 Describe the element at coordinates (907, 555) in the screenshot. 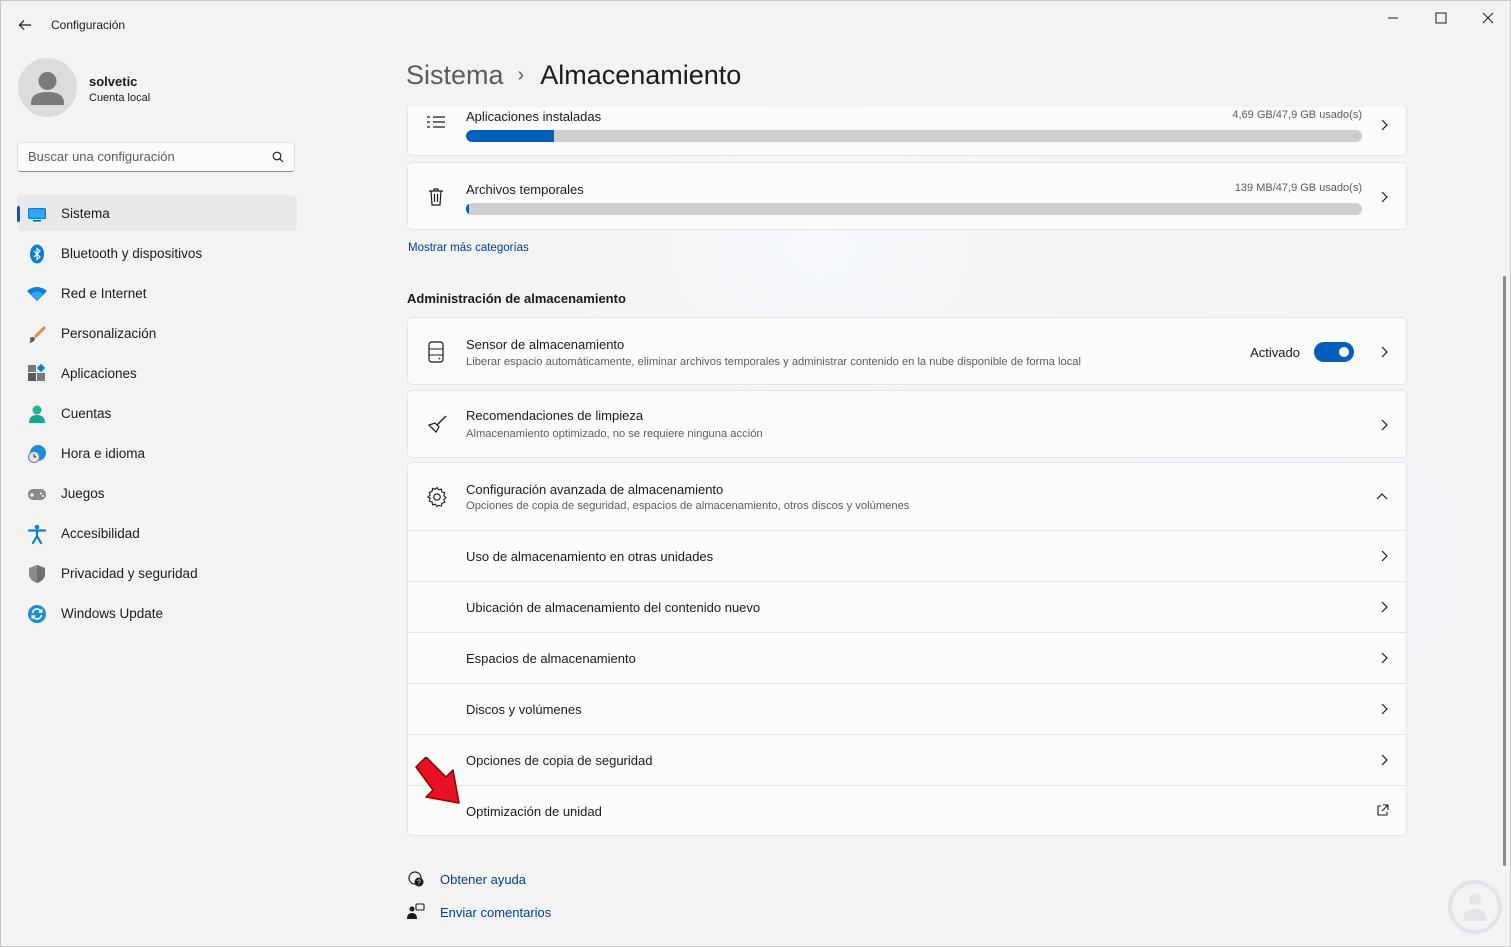

I see `advanced-item-other-drives: Uso de almacenamiento en otras unidades` at that location.